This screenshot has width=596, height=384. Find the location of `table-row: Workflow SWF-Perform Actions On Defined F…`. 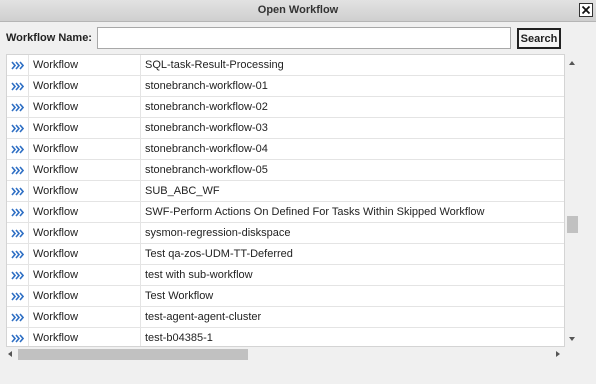

table-row: Workflow SWF-Perform Actions On Defined F… is located at coordinates (285, 212).